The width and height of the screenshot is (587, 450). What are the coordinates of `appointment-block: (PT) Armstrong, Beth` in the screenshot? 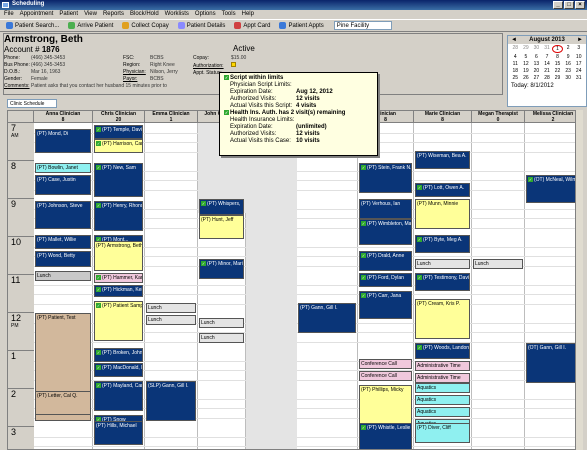 It's located at (118, 256).